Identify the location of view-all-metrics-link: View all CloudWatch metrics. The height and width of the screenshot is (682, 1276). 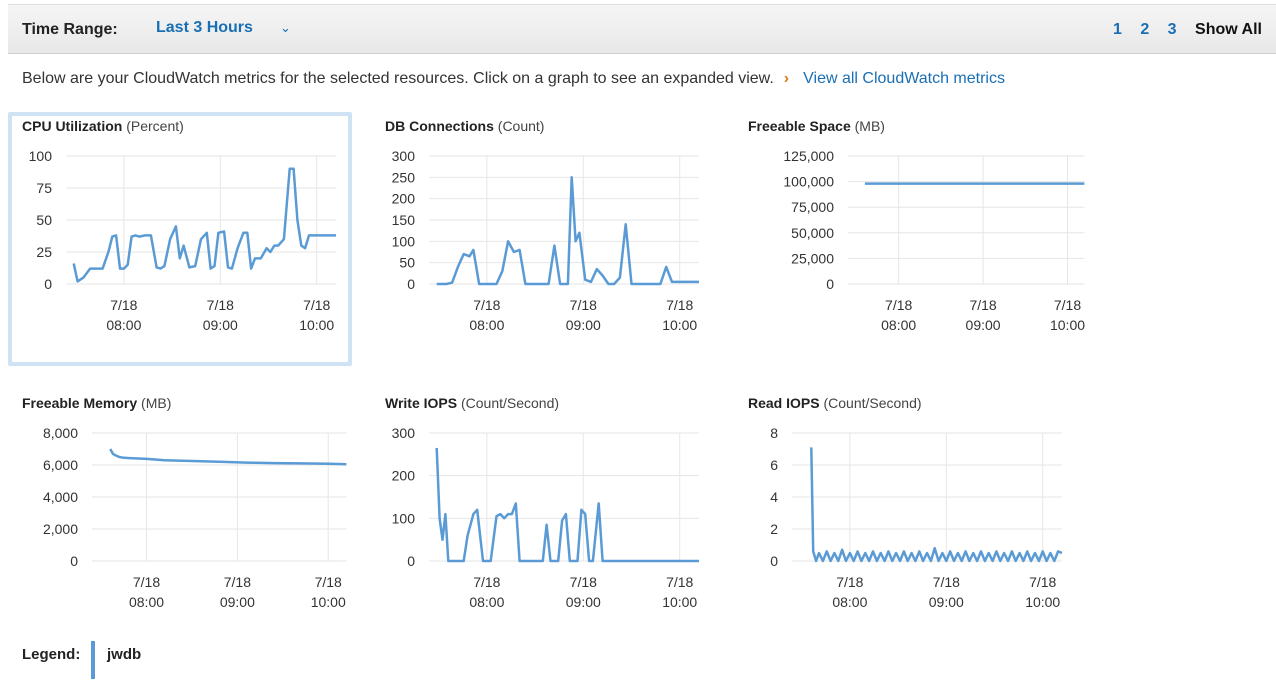
(904, 78).